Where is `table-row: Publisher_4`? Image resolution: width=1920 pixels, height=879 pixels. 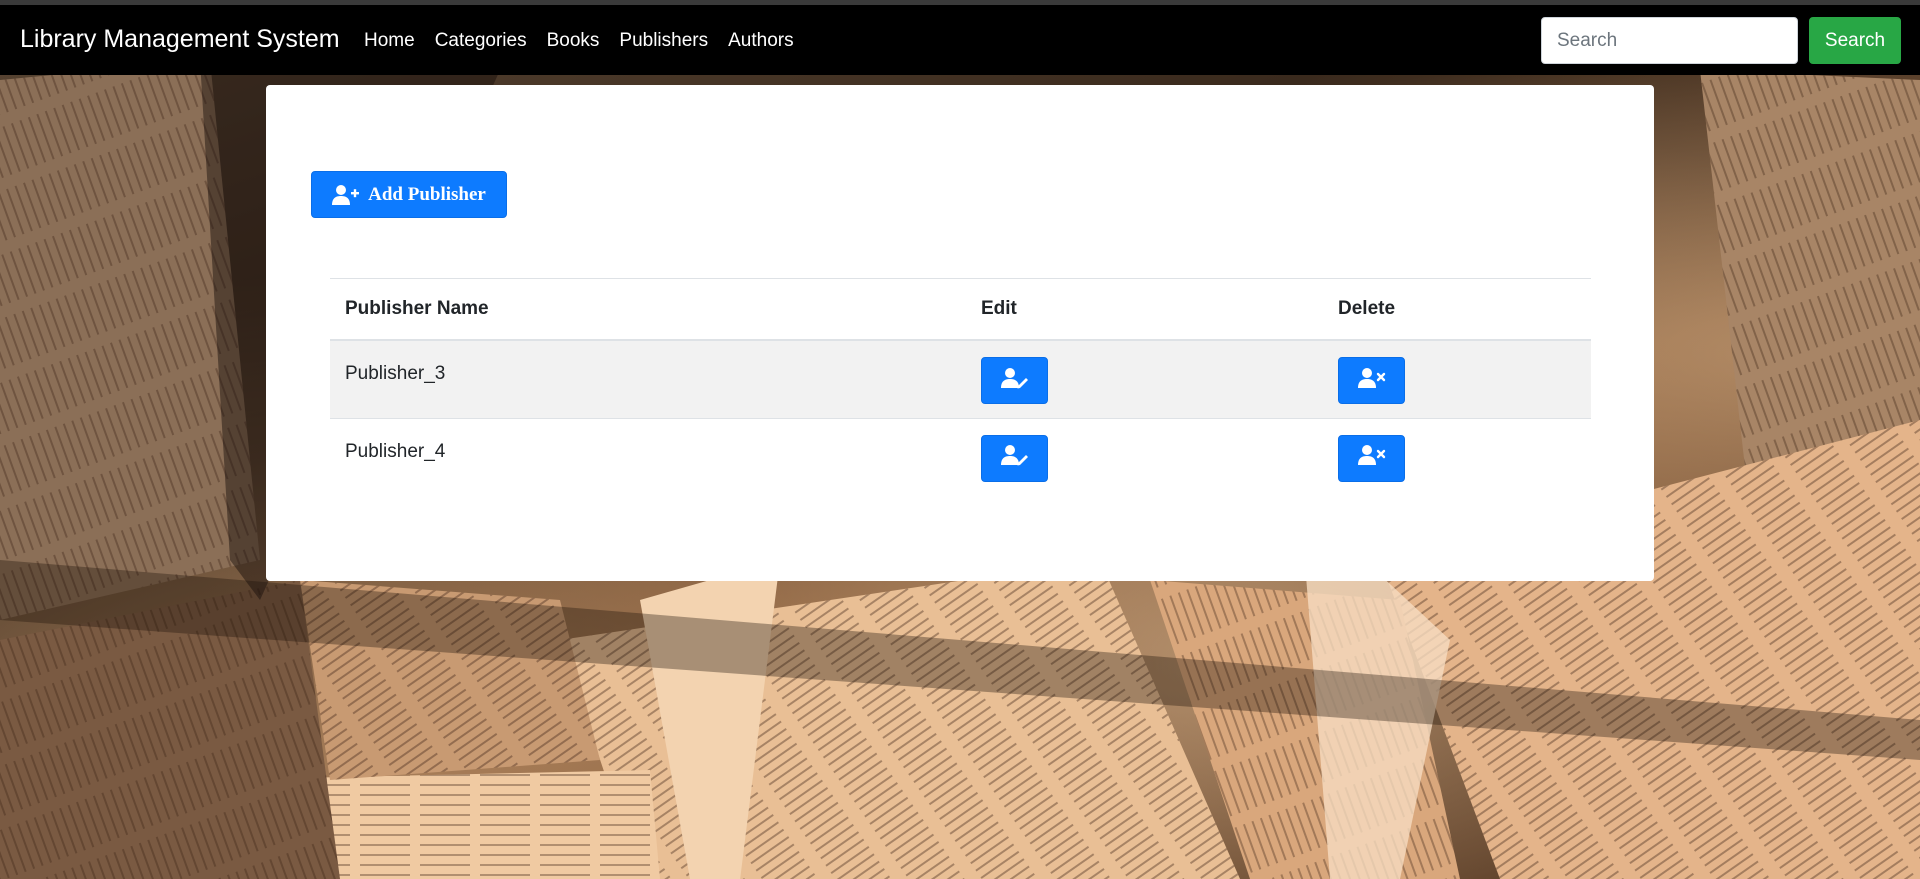 table-row: Publisher_4 is located at coordinates (960, 457).